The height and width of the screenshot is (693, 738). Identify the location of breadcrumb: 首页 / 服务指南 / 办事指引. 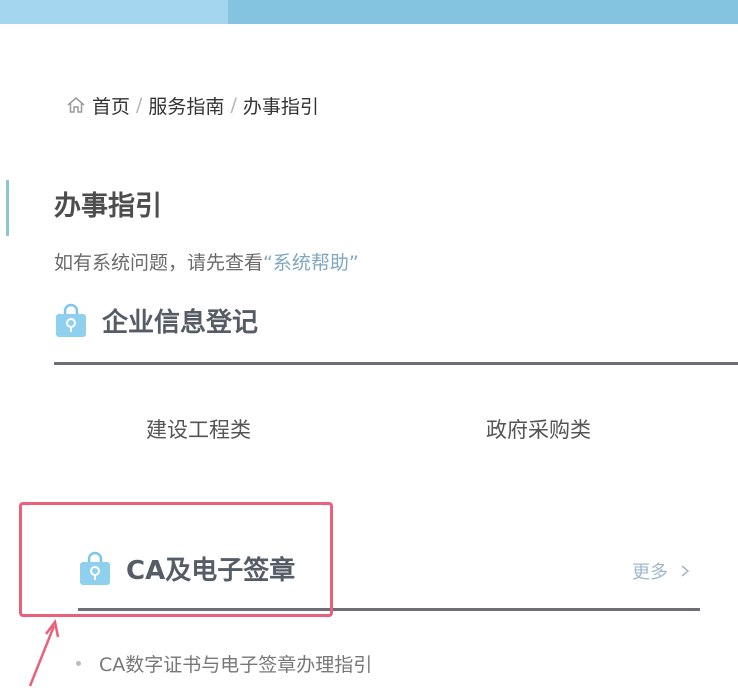
(192, 105).